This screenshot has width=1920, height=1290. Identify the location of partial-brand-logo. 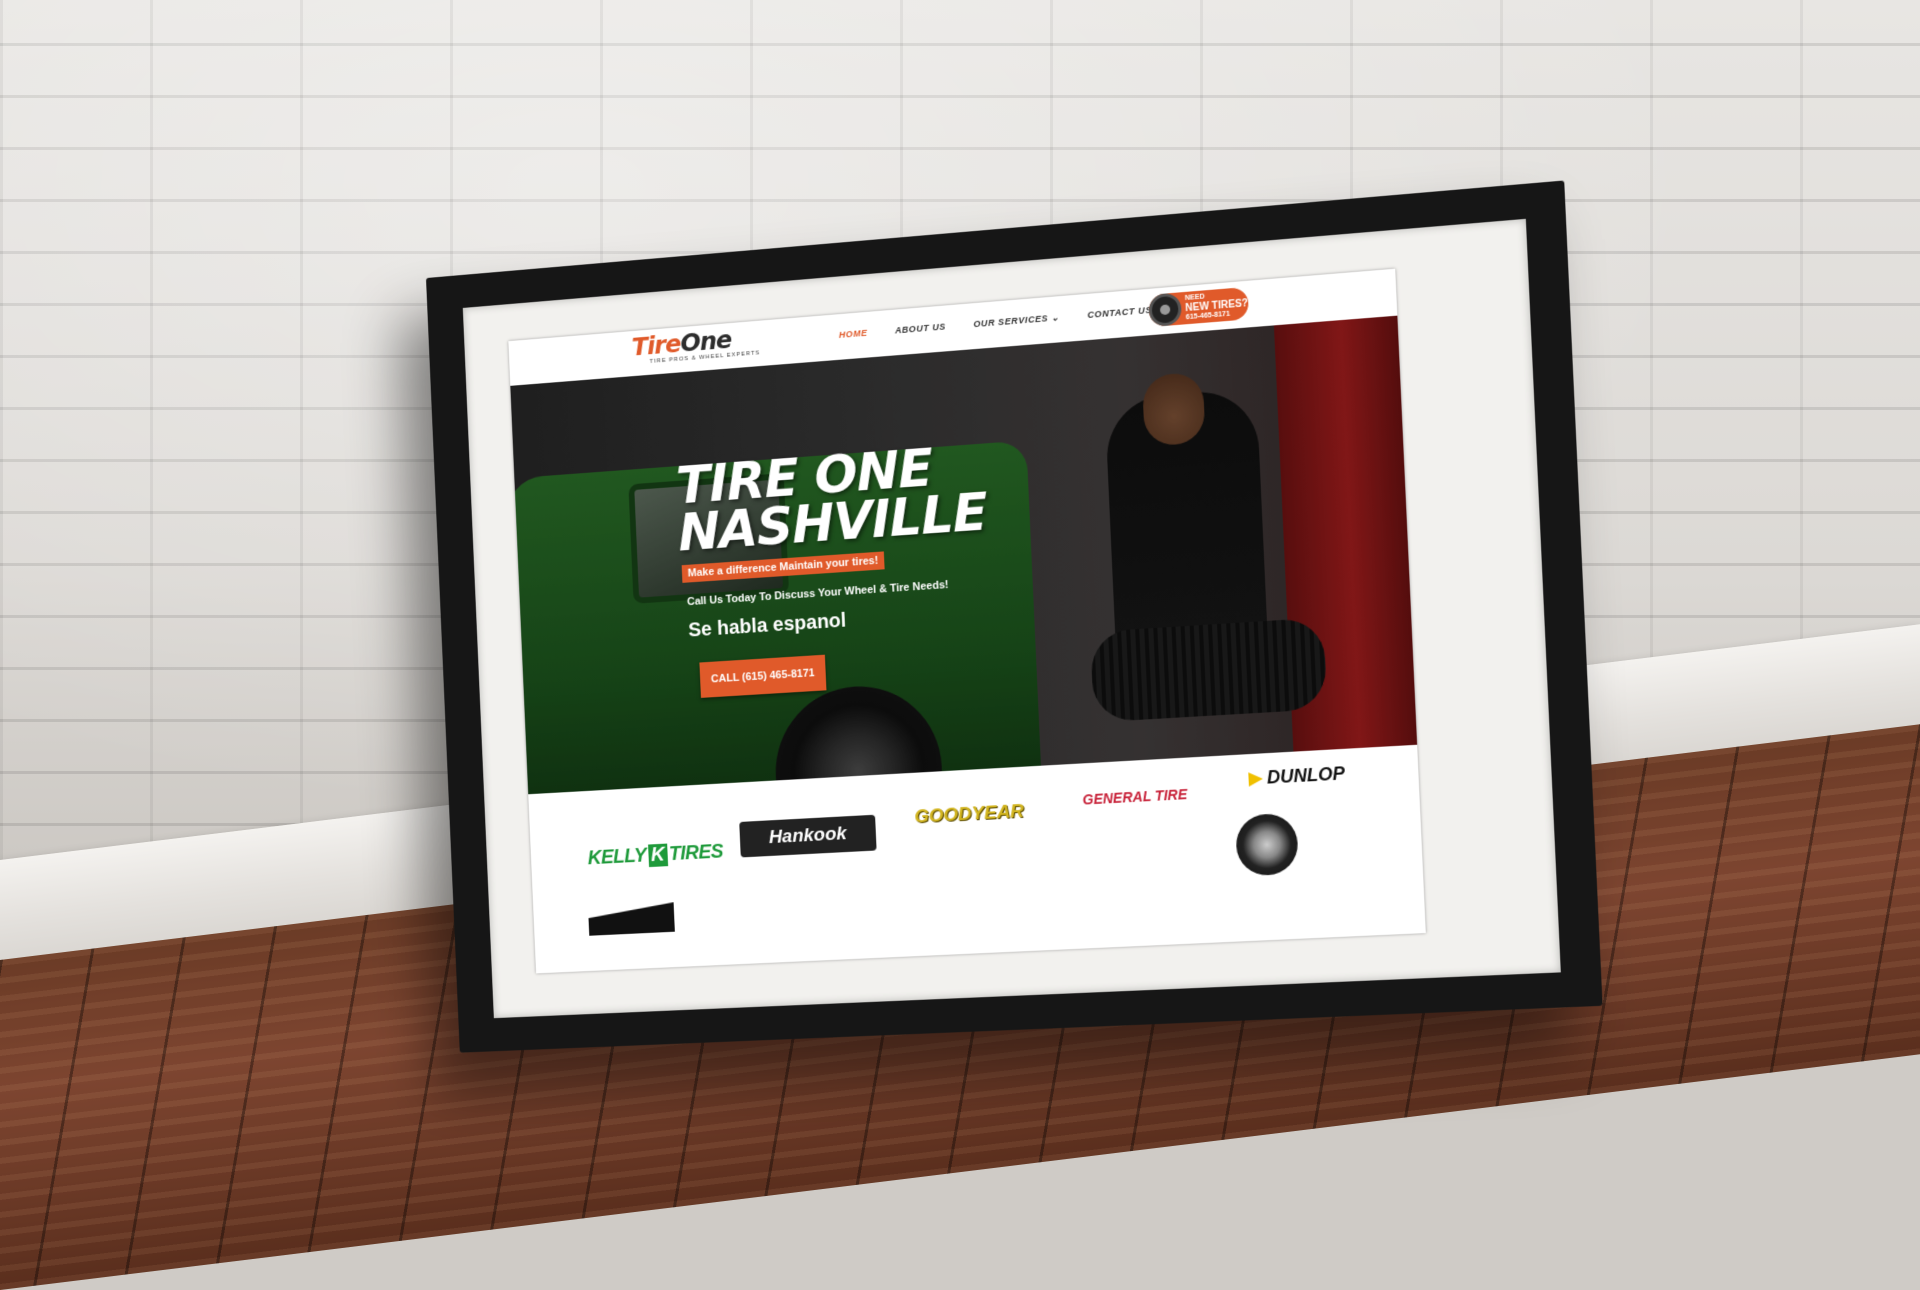
(631, 919).